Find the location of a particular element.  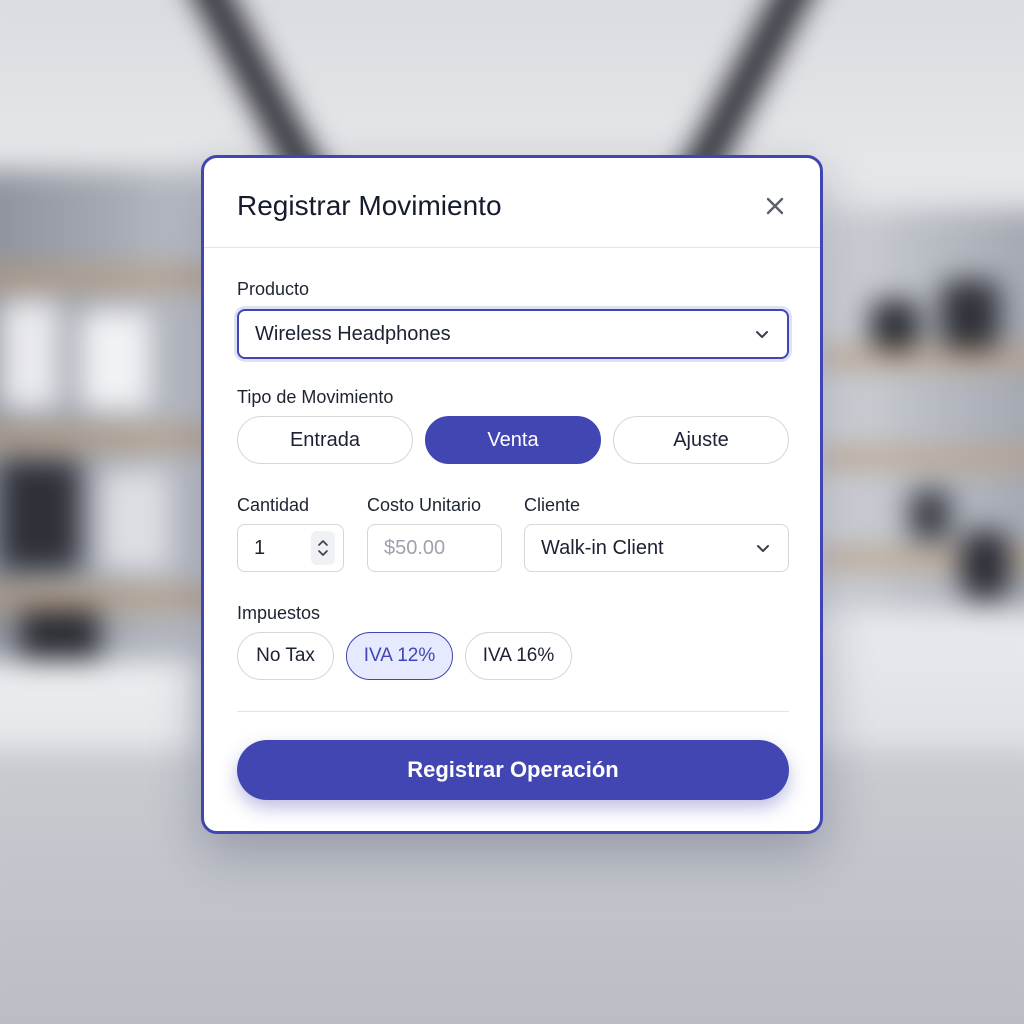

movement-option-entrada: Entrada is located at coordinates (325, 440).